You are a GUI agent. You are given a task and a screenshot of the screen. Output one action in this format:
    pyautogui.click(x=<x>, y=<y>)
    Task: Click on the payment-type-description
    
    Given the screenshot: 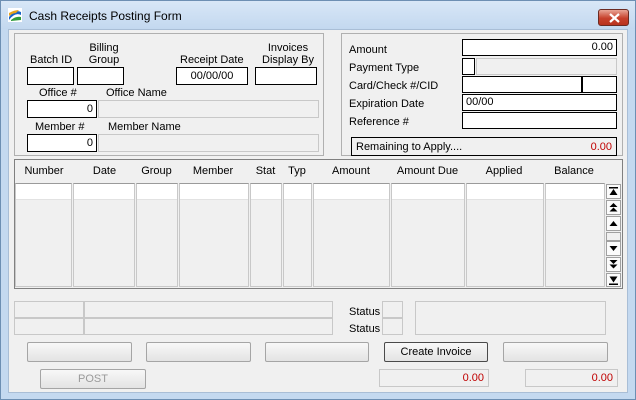 What is the action you would take?
    pyautogui.click(x=546, y=66)
    